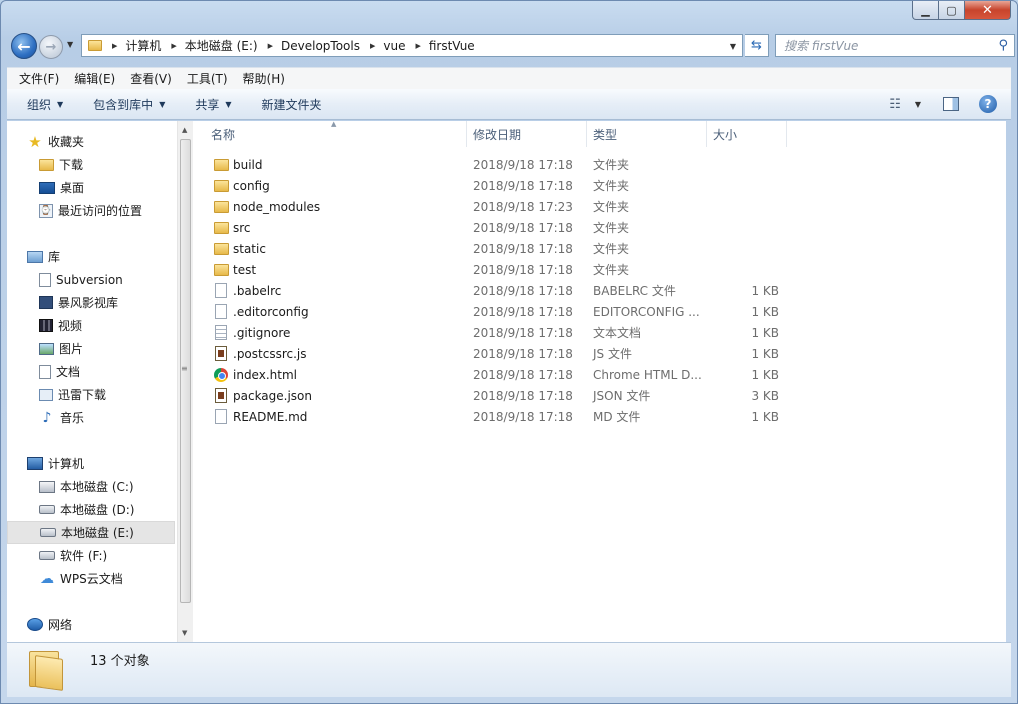 The image size is (1018, 704). I want to click on command-bar-right: ☷ ▼ ?, so click(943, 104).